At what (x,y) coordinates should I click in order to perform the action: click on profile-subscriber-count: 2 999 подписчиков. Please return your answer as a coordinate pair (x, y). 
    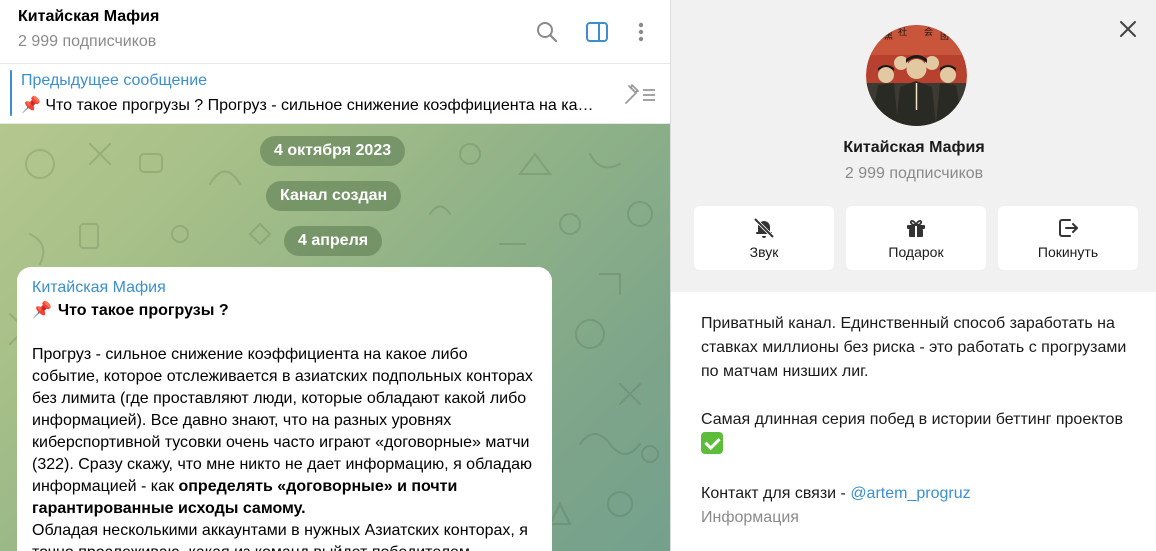
    Looking at the image, I should click on (914, 173).